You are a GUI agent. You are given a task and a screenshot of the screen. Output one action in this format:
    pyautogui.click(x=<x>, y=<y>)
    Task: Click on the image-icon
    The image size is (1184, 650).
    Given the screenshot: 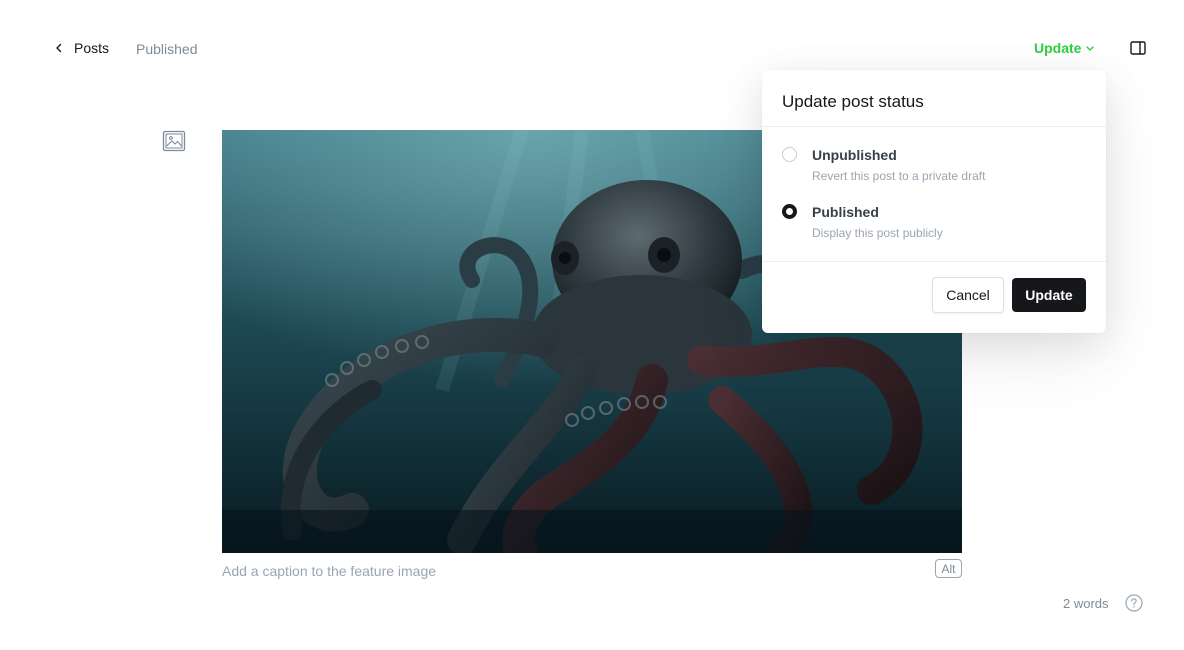 What is the action you would take?
    pyautogui.click(x=174, y=141)
    